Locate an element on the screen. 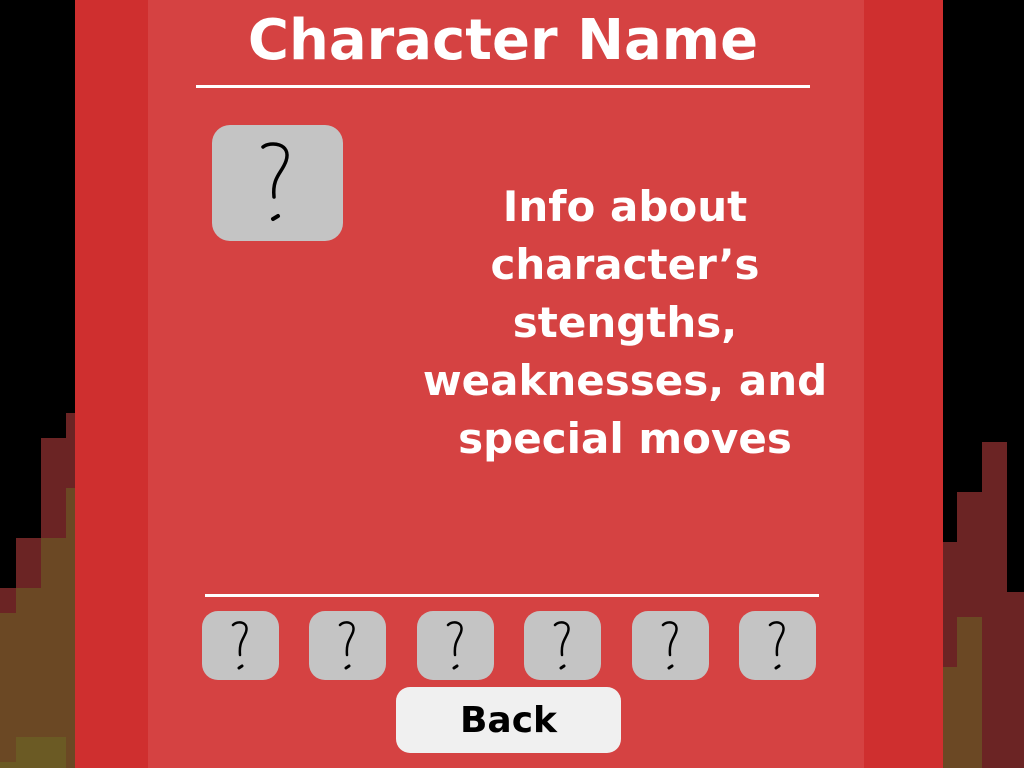 Image resolution: width=1024 pixels, height=768 pixels. character-name: Character Name is located at coordinates (503, 40).